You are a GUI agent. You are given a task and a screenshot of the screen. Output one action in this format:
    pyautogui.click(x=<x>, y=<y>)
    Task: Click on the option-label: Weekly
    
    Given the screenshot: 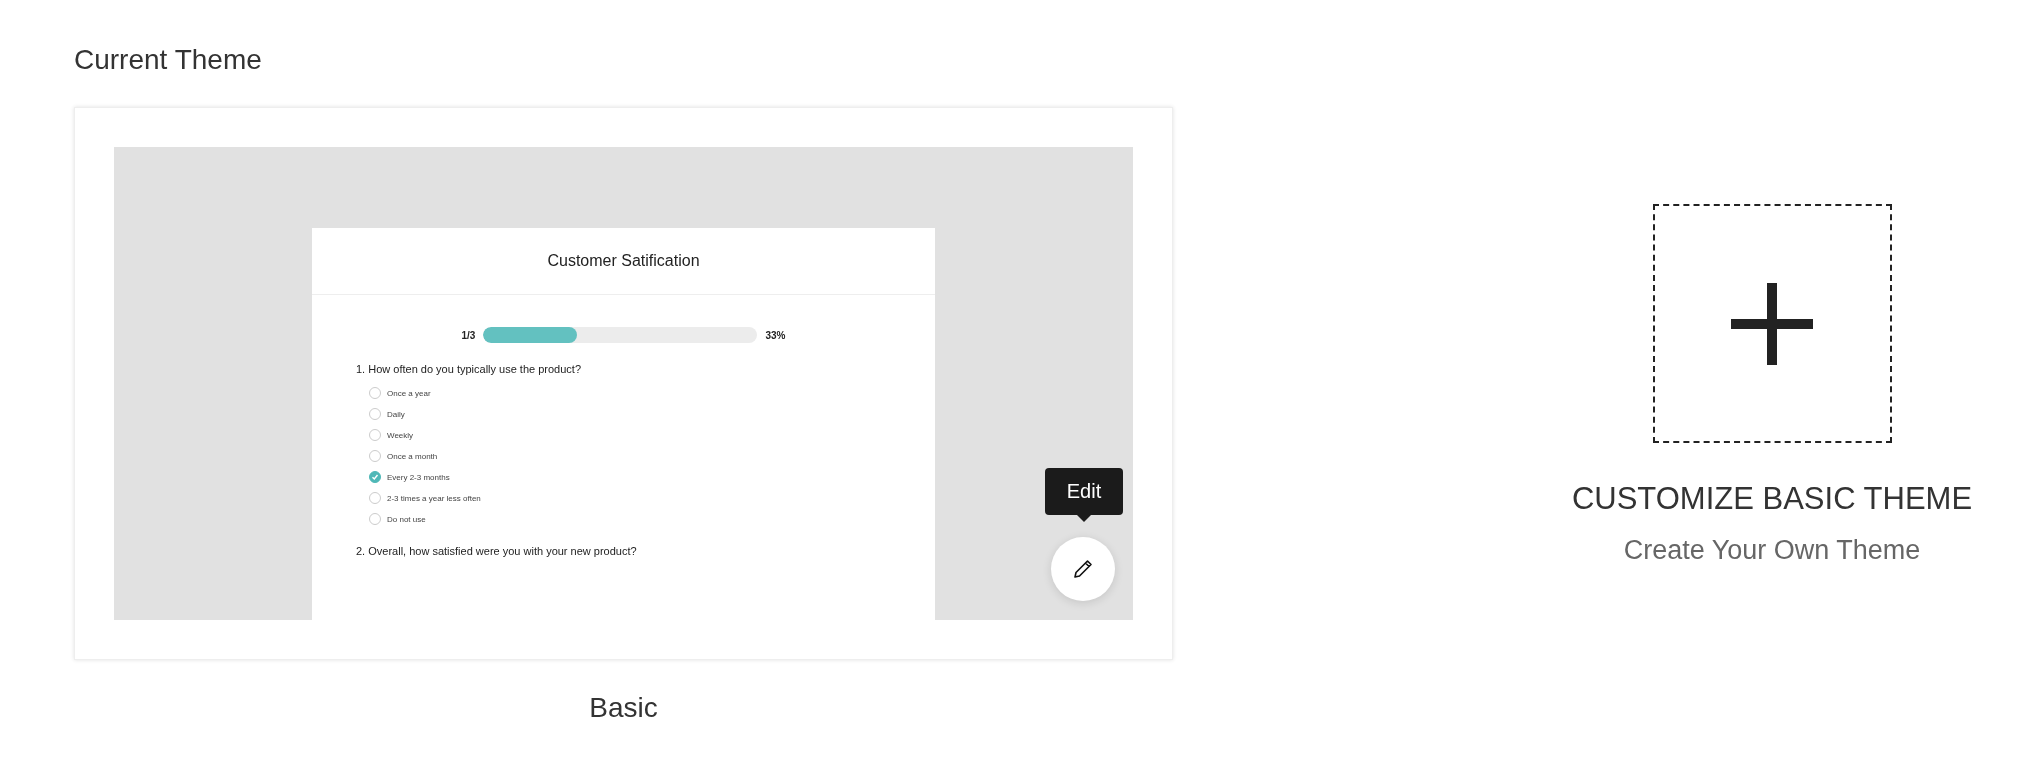 What is the action you would take?
    pyautogui.click(x=400, y=435)
    